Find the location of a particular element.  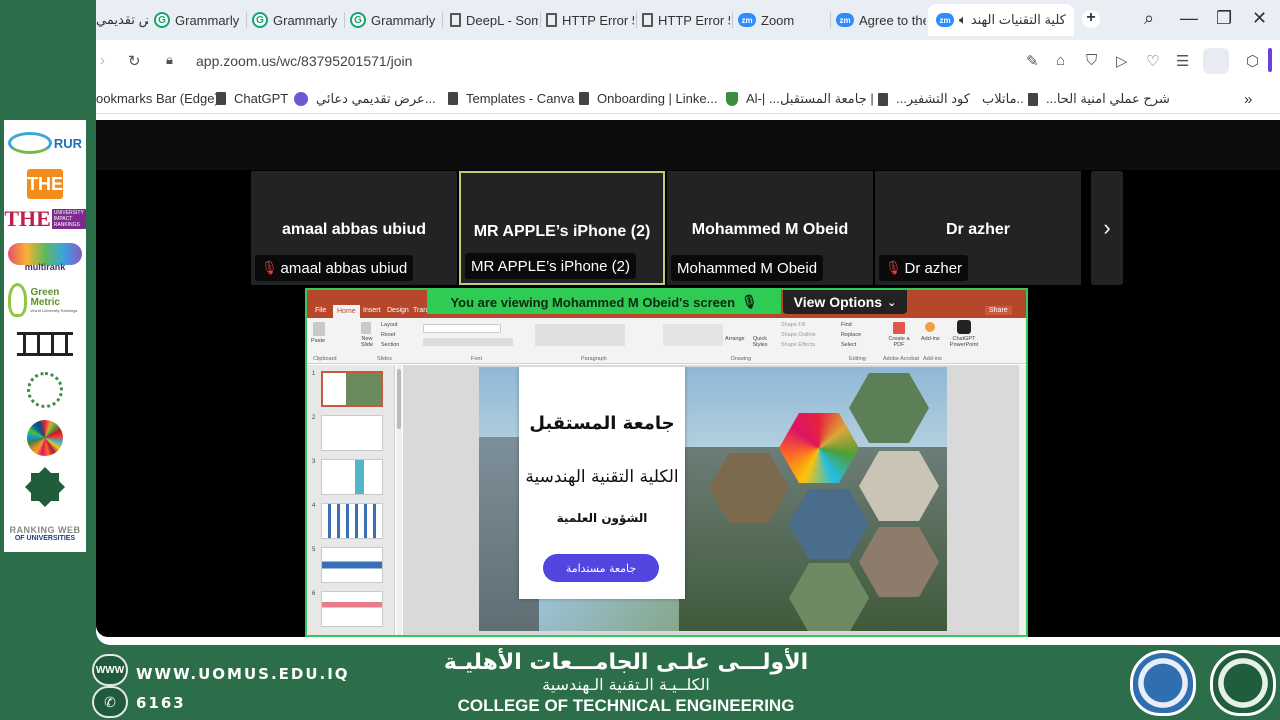

pdf-icon is located at coordinates (899, 328).